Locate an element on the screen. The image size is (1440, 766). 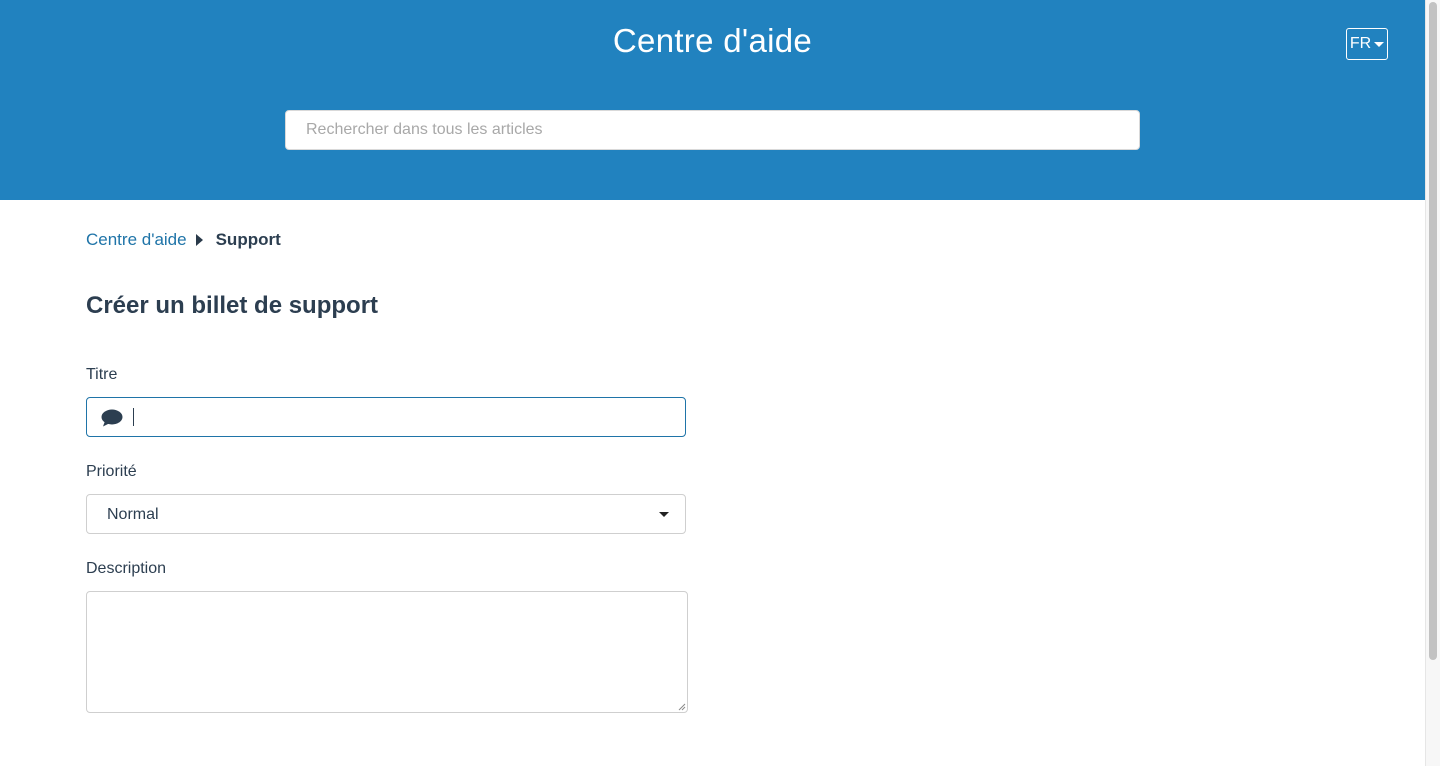
language-dropdown-button: FR is located at coordinates (1367, 44).